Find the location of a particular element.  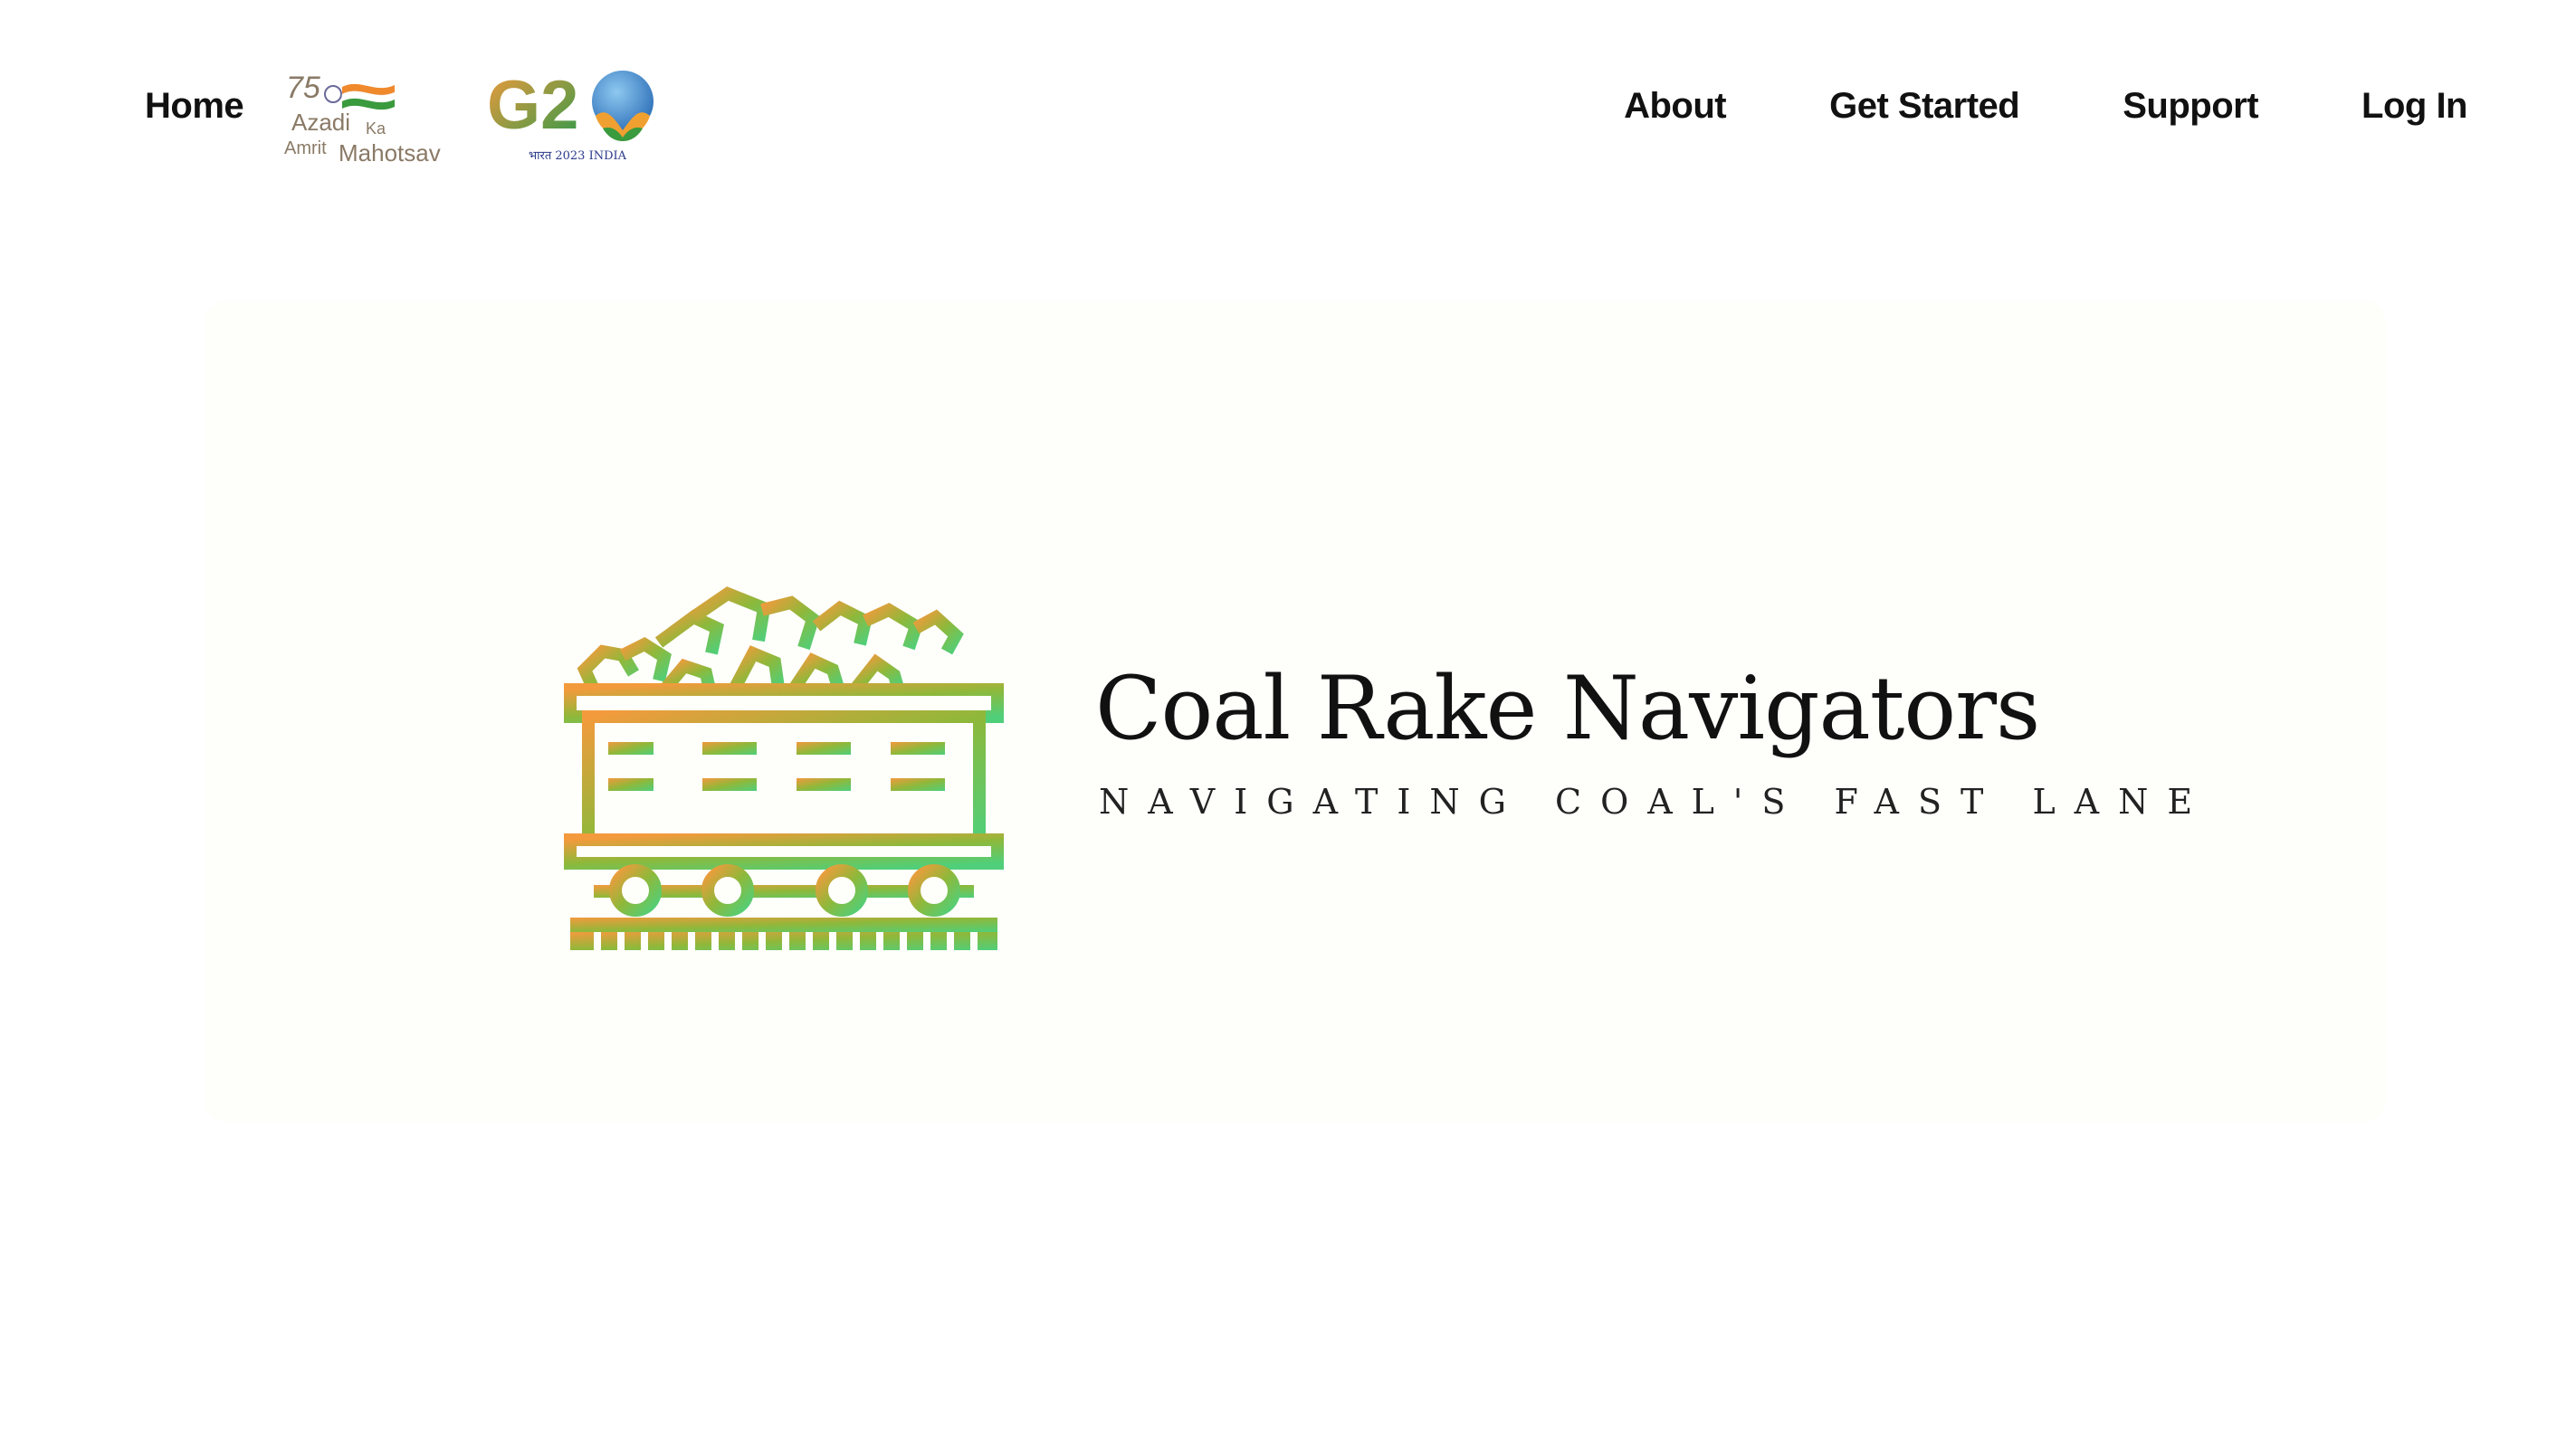

akam-ka-text: Ka is located at coordinates (376, 128).